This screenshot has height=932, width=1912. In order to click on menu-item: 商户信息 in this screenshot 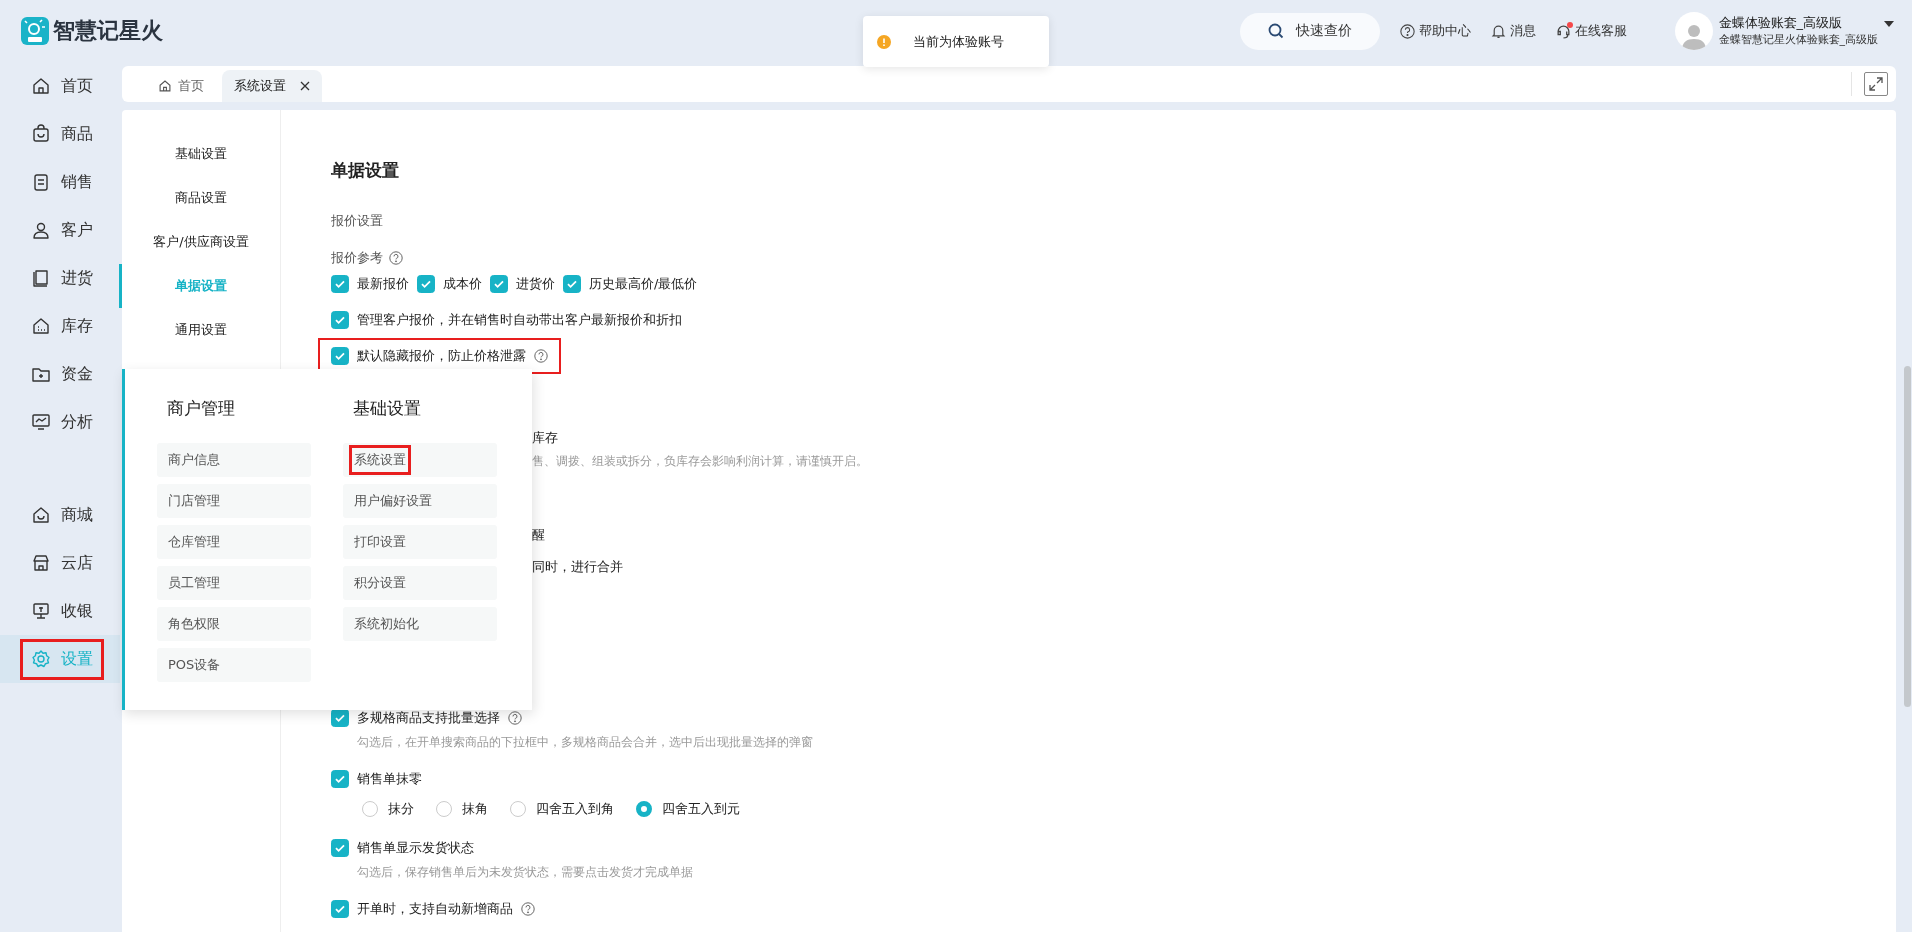, I will do `click(234, 460)`.